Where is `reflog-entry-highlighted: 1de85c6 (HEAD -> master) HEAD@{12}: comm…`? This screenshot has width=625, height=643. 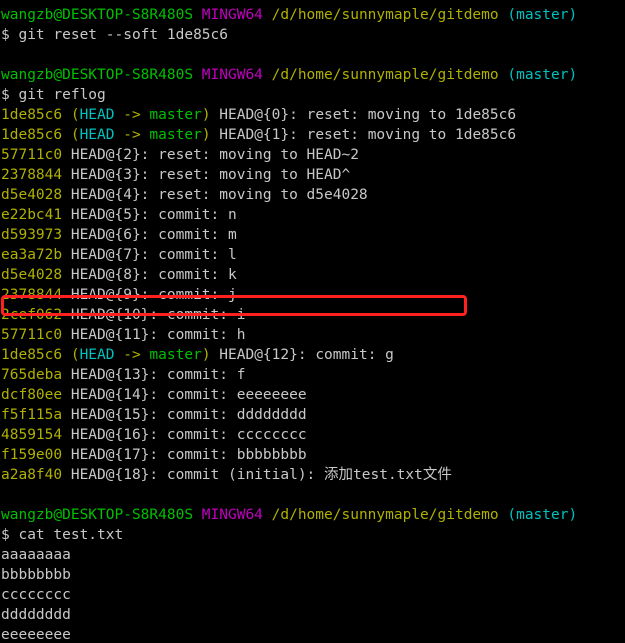 reflog-entry-highlighted: 1de85c6 (HEAD -> master) HEAD@{12}: comm… is located at coordinates (313, 355).